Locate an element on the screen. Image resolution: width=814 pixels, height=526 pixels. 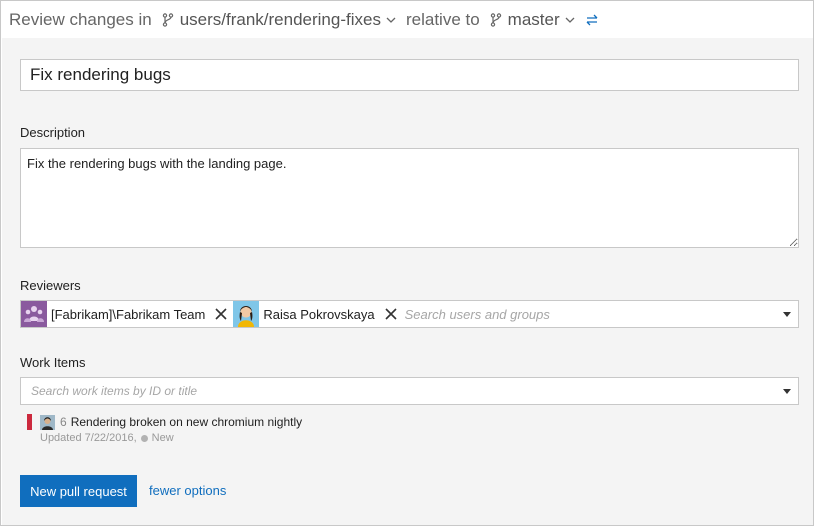
work-items-search-input is located at coordinates (402, 391).